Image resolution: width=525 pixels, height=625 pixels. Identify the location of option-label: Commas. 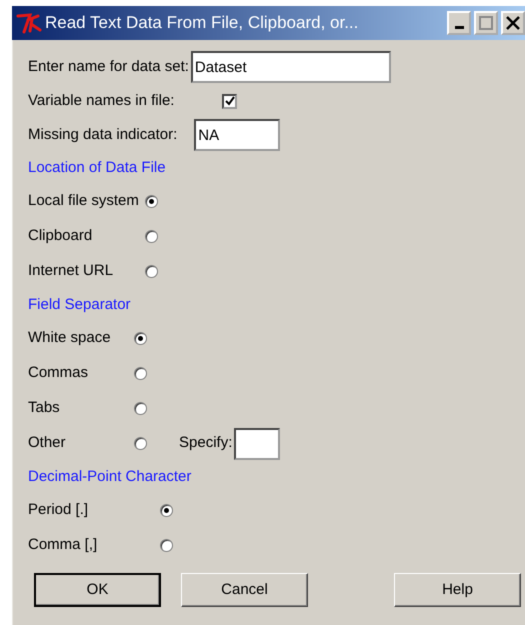
(58, 373).